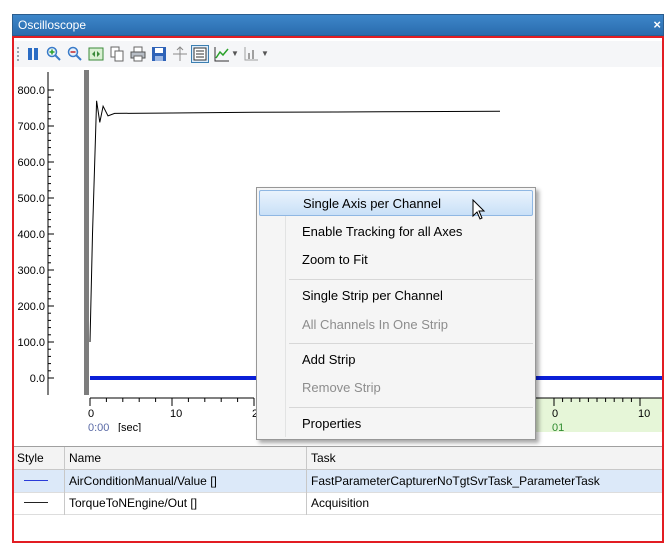  Describe the element at coordinates (96, 54) in the screenshot. I see `fit-icon` at that location.